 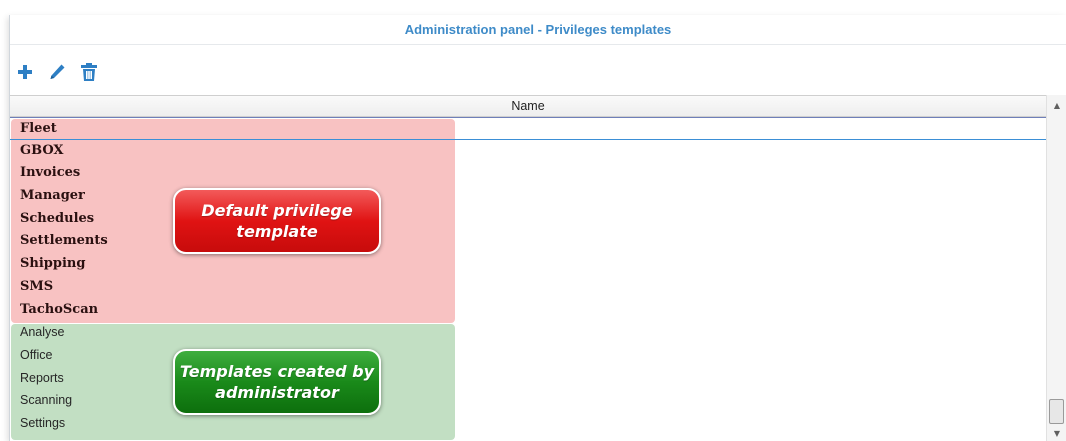 What do you see at coordinates (528, 241) in the screenshot?
I see `list-item: Settlements` at bounding box center [528, 241].